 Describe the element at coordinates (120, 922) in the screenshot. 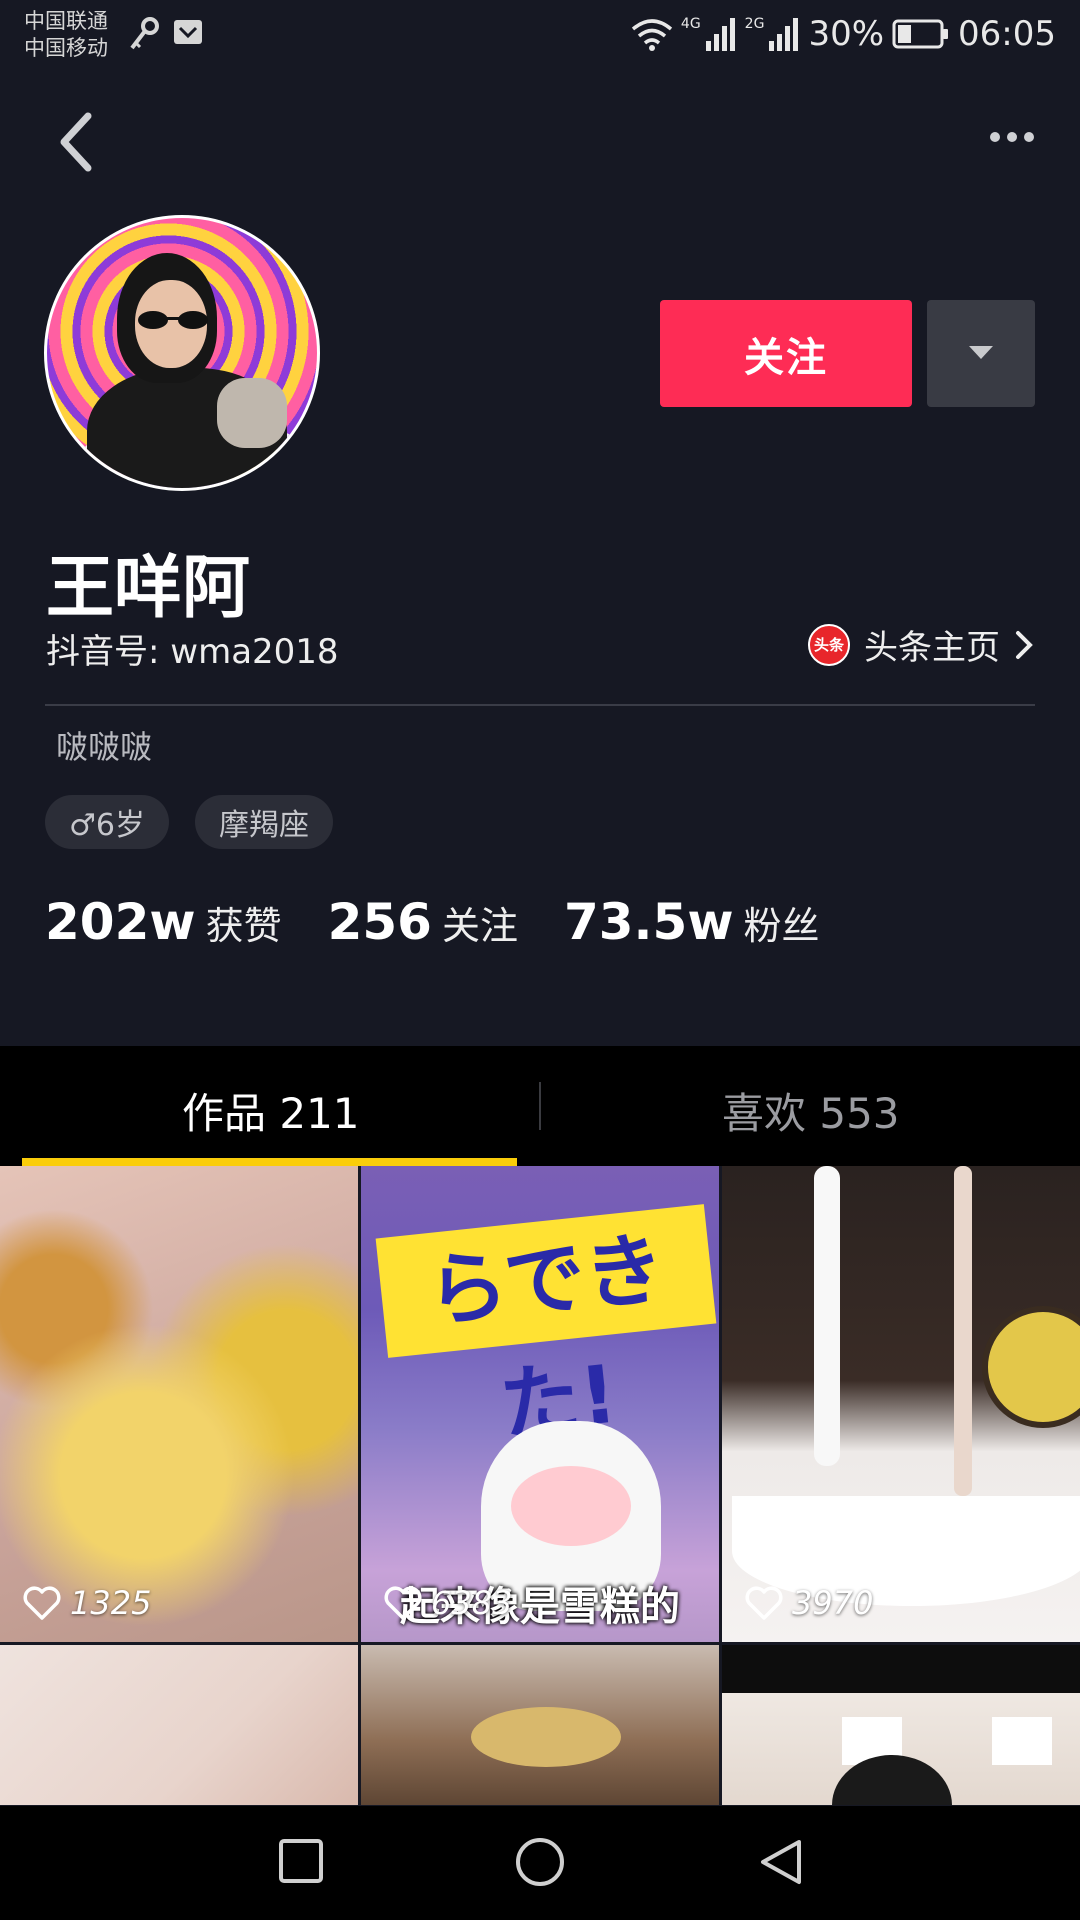

I see `stat-likes-value: 202w` at that location.